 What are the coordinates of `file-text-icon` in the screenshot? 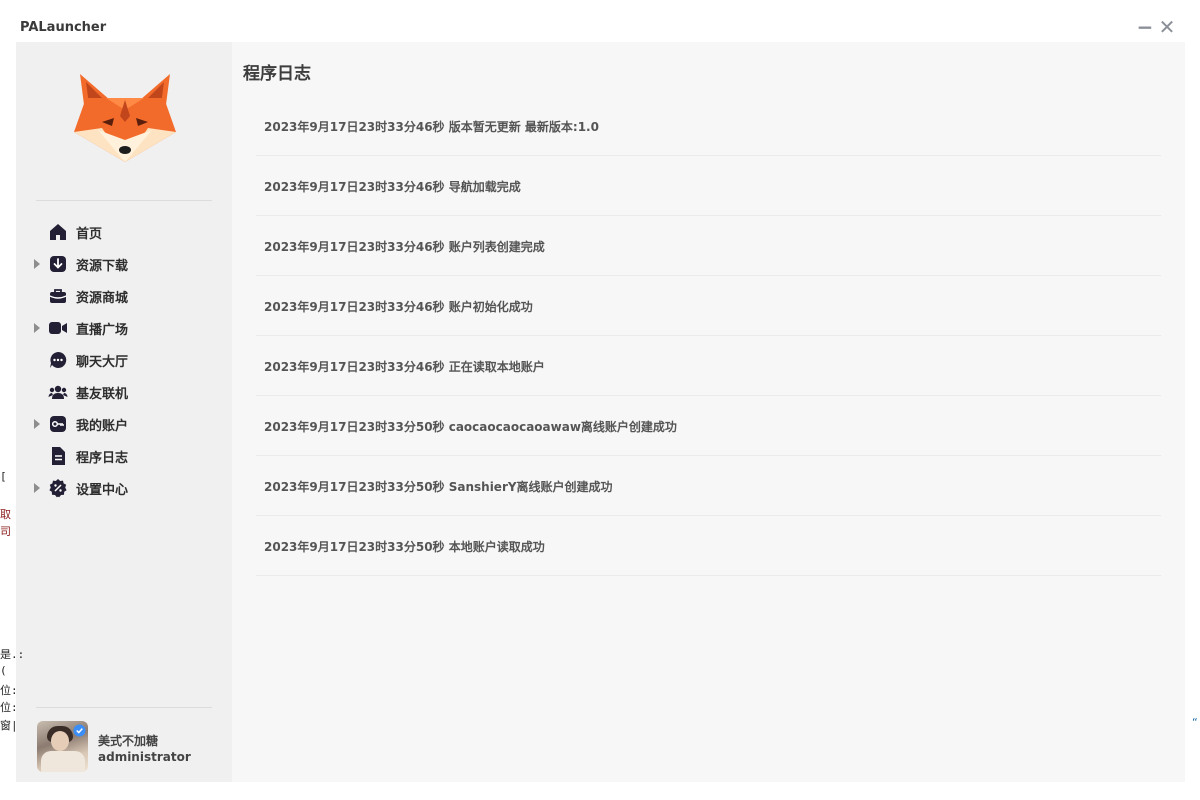 It's located at (58, 456).